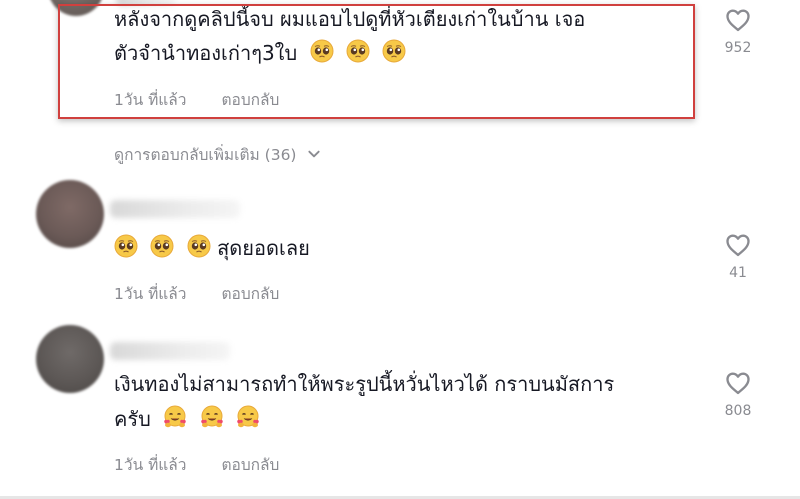 The width and height of the screenshot is (800, 499). What do you see at coordinates (132, 419) in the screenshot?
I see `comment-text-line2: ครับ` at bounding box center [132, 419].